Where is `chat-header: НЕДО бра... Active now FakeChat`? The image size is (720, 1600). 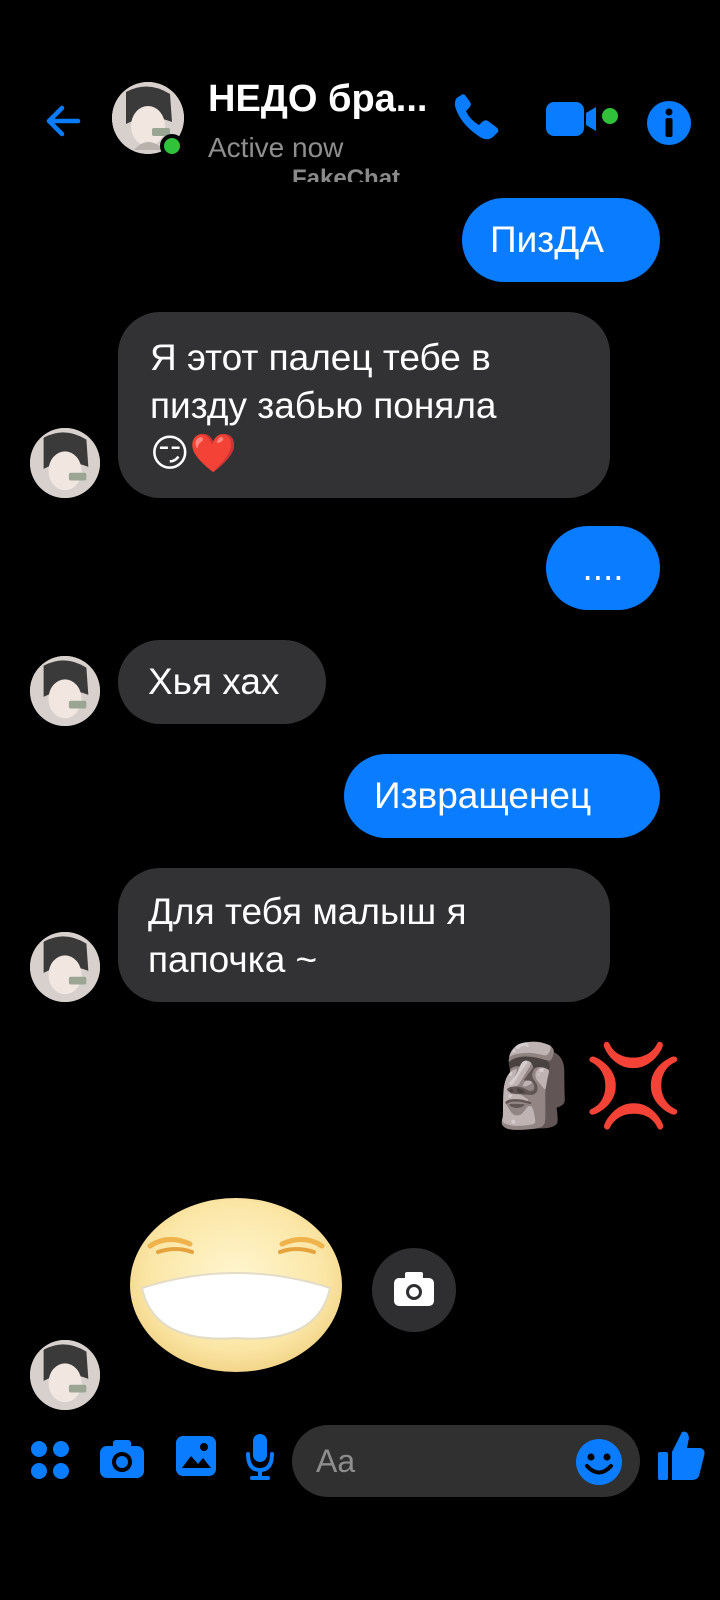
chat-header: НЕДО бра... Active now FakeChat is located at coordinates (360, 130).